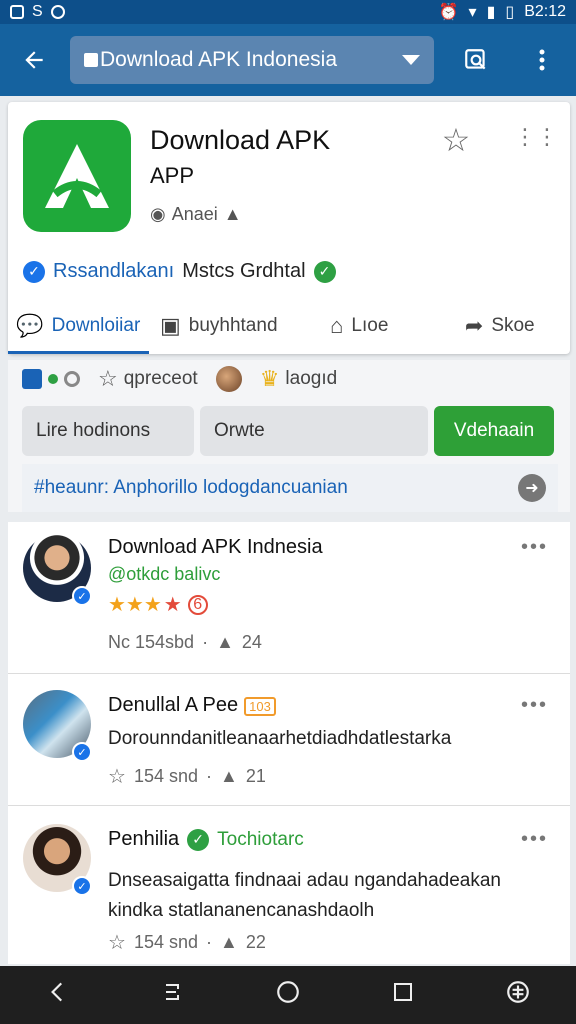  Describe the element at coordinates (280, 738) in the screenshot. I see `post-text: Dorounndanitleanaarhetdiadhdatlestarka` at that location.